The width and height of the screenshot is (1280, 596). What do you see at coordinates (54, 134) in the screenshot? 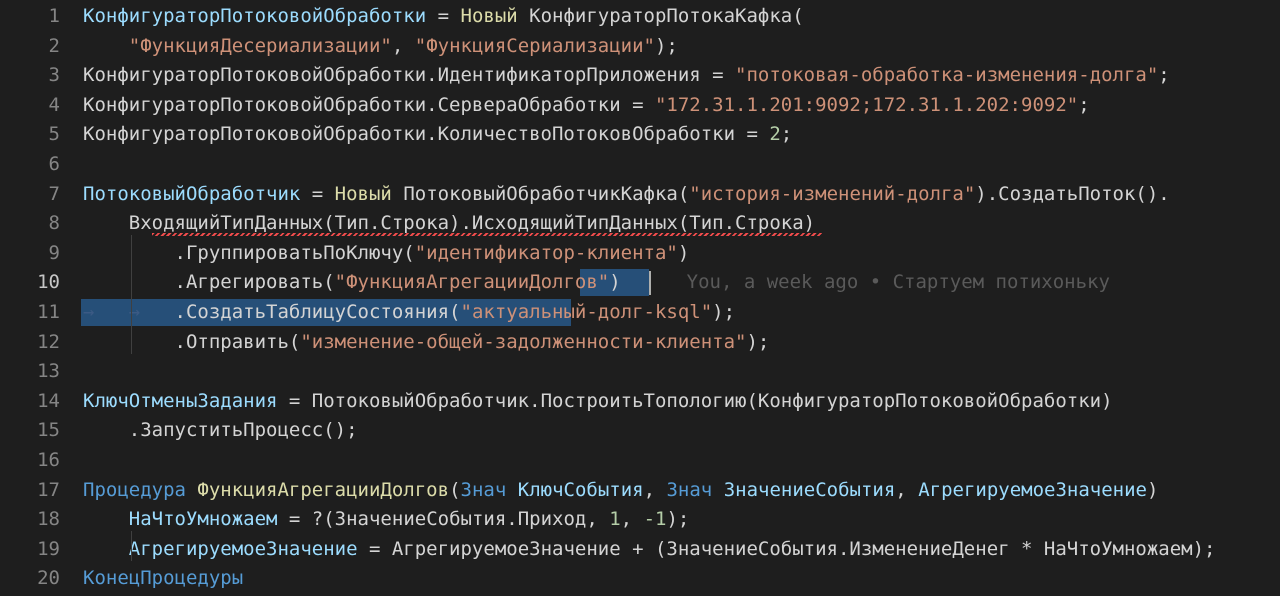
I see `line-number: 5` at bounding box center [54, 134].